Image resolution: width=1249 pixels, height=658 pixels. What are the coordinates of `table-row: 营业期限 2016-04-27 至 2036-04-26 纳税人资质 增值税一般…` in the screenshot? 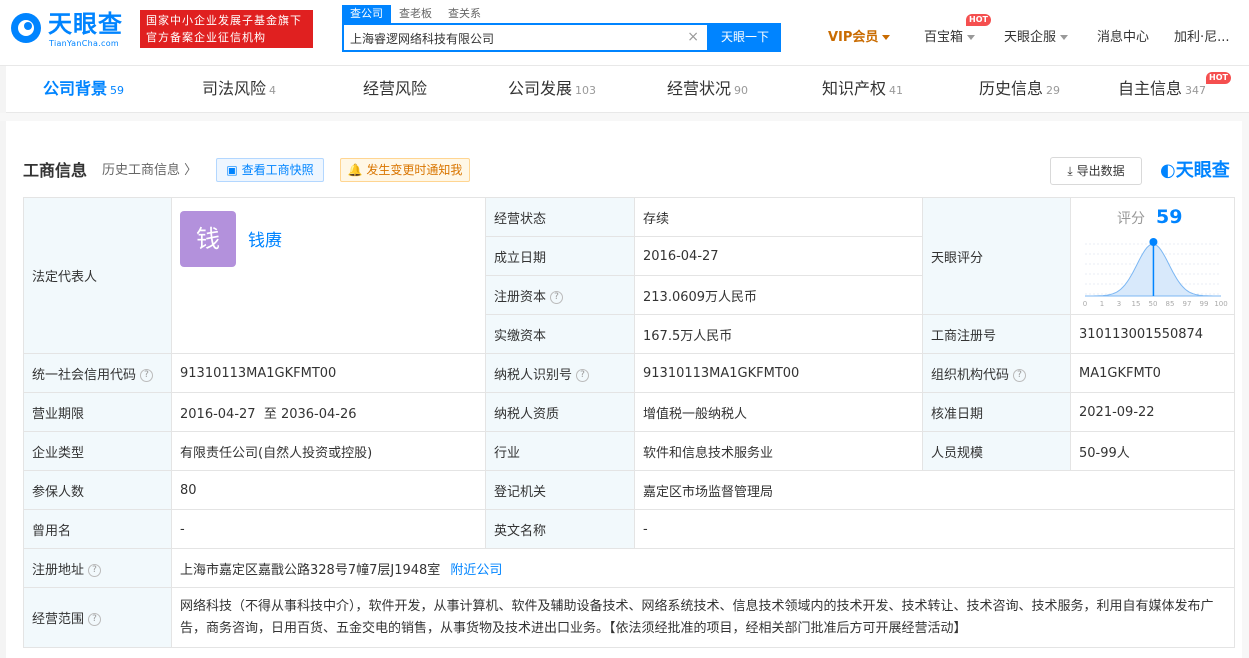 It's located at (629, 412).